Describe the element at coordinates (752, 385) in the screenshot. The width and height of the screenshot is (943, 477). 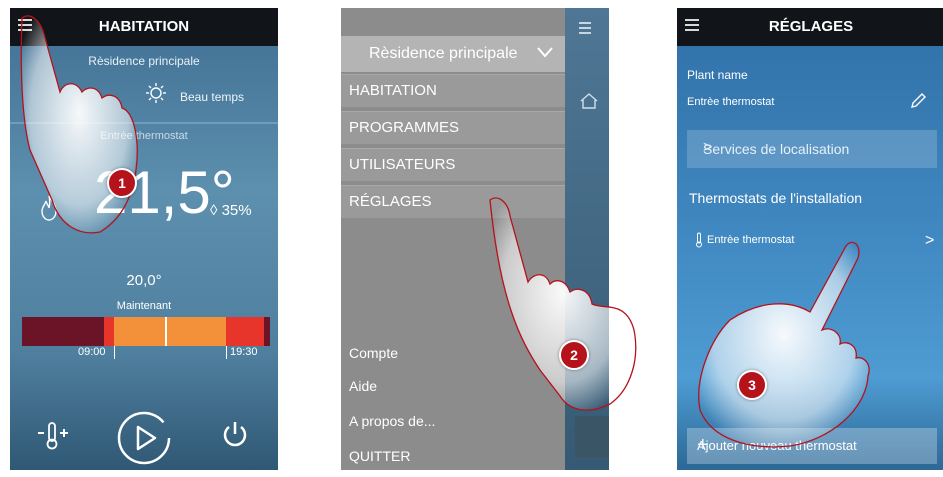
I see `step-badge-3: 3` at that location.